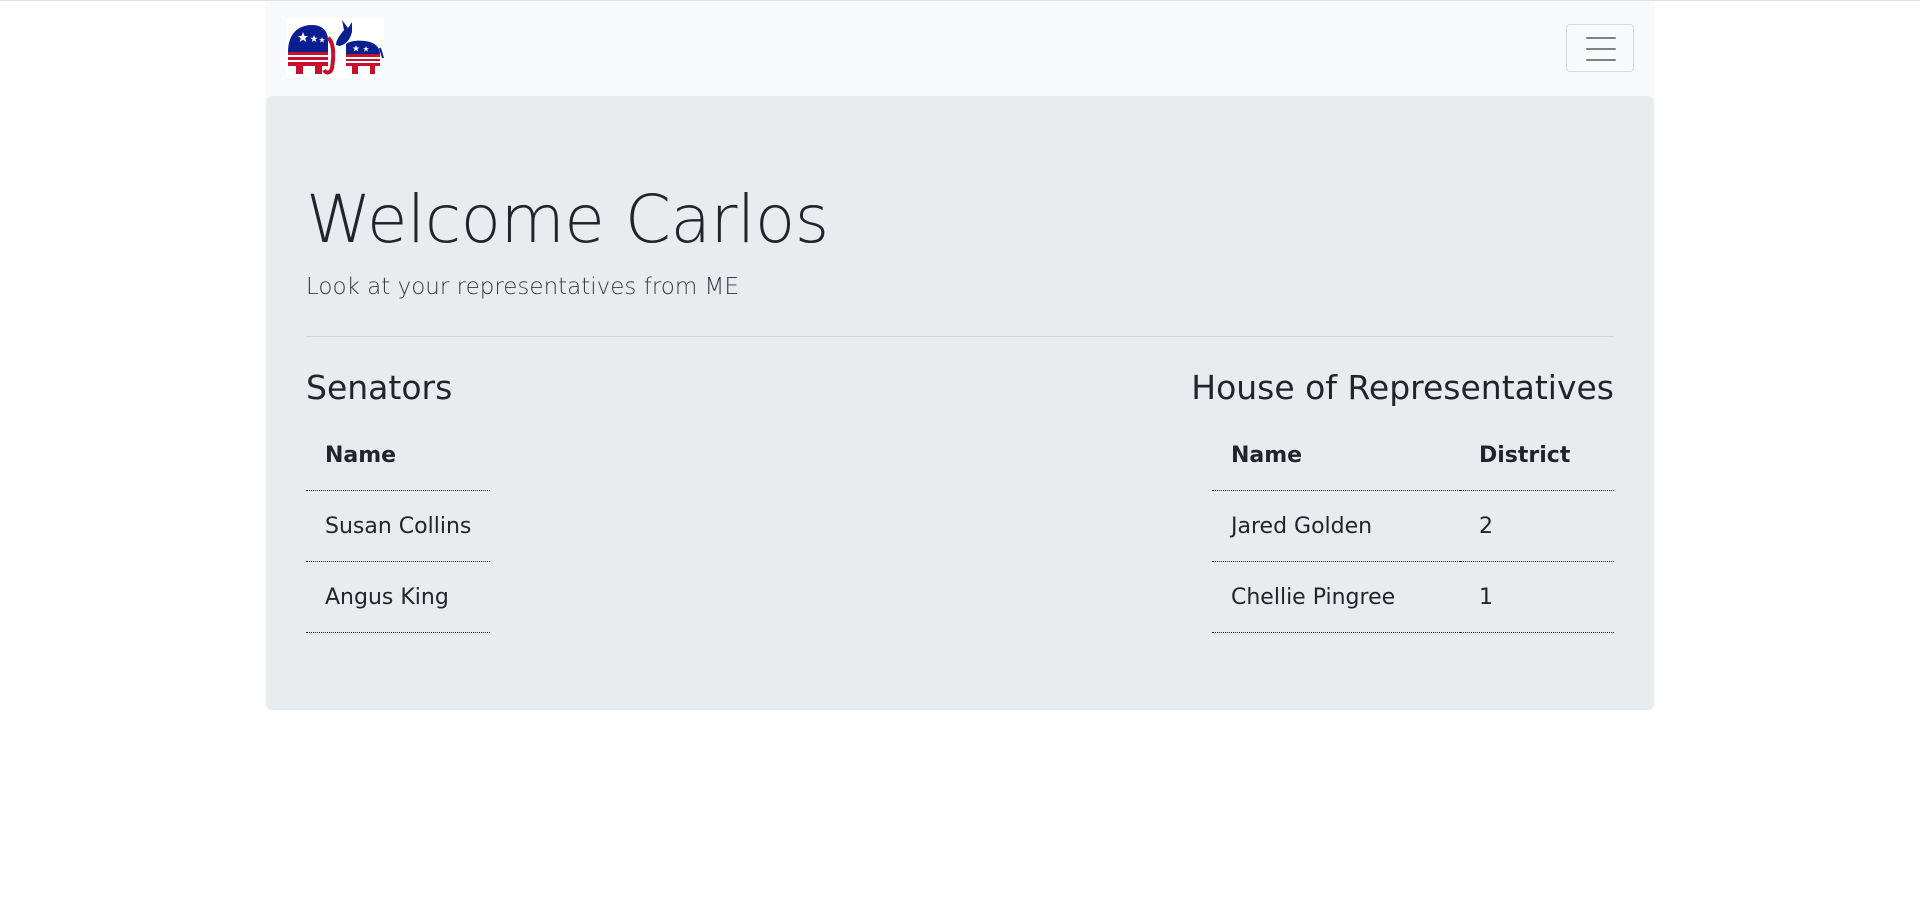 The height and width of the screenshot is (902, 1920). I want to click on elephant-donkey-logo-icon, so click(336, 47).